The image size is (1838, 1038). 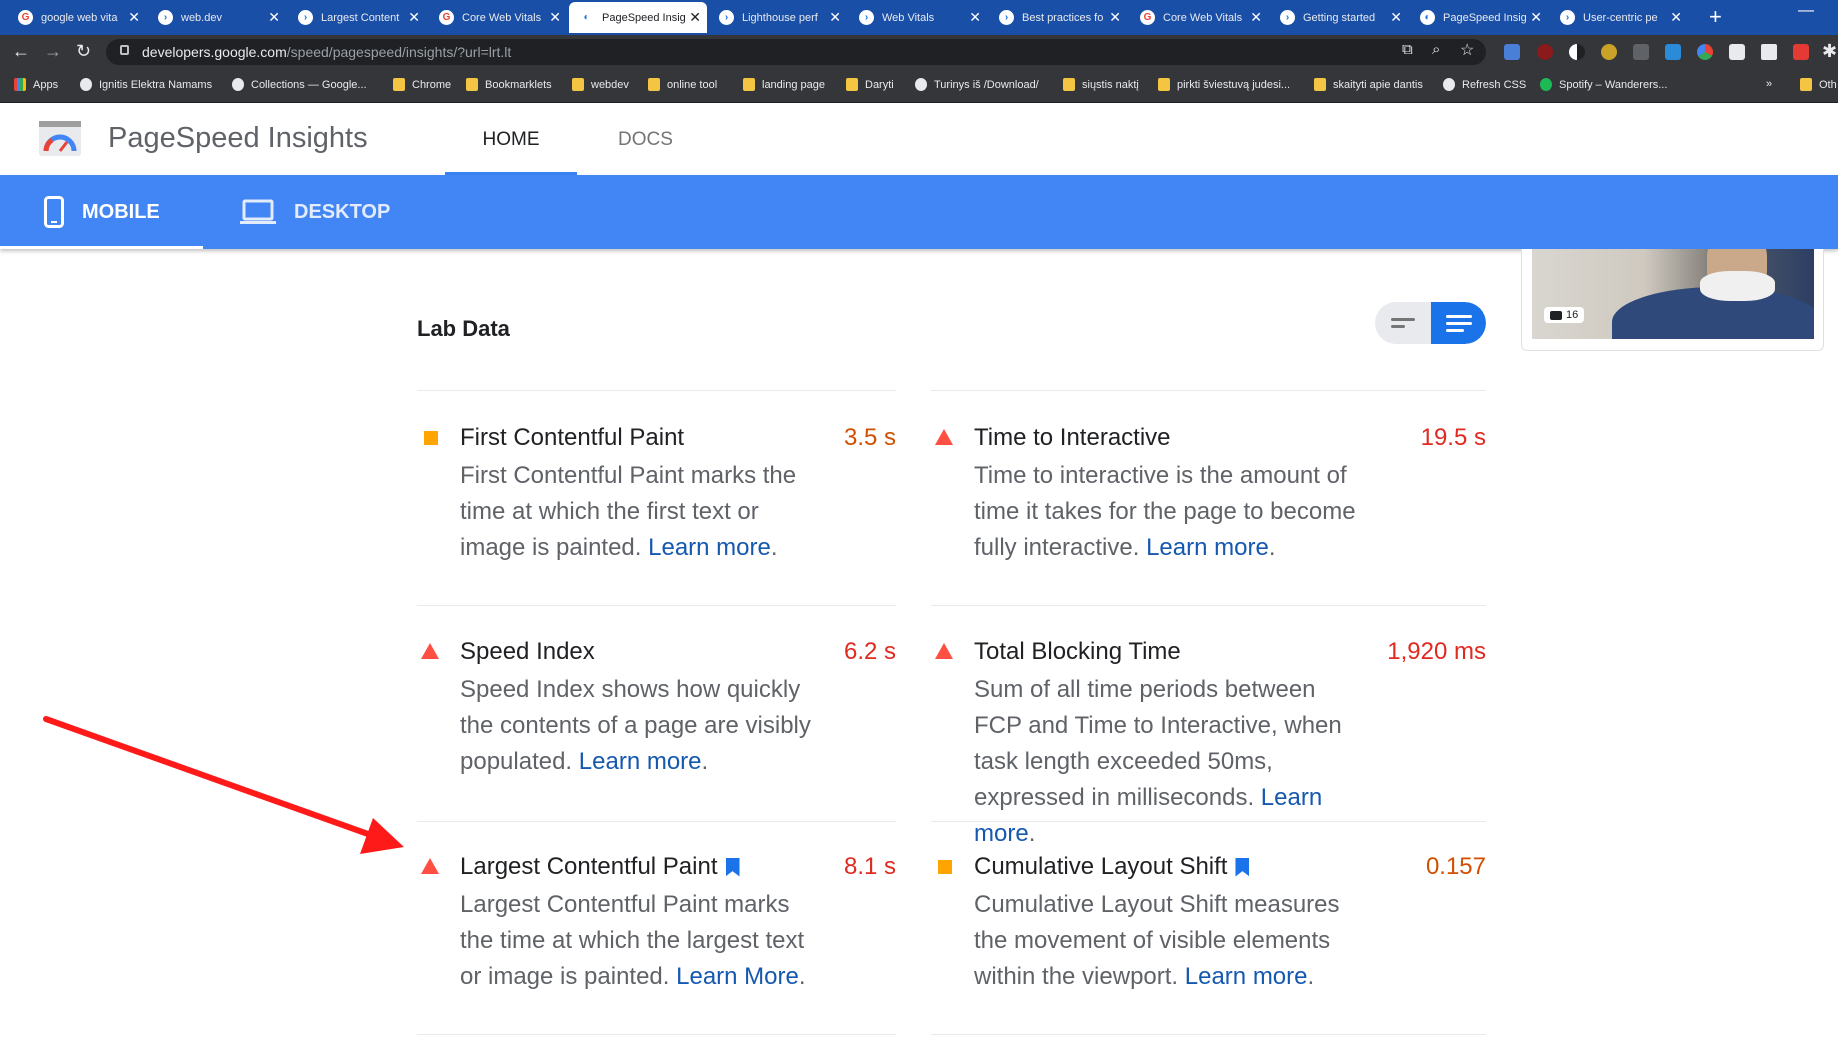 I want to click on learn-more-link: Learn More, so click(x=737, y=976).